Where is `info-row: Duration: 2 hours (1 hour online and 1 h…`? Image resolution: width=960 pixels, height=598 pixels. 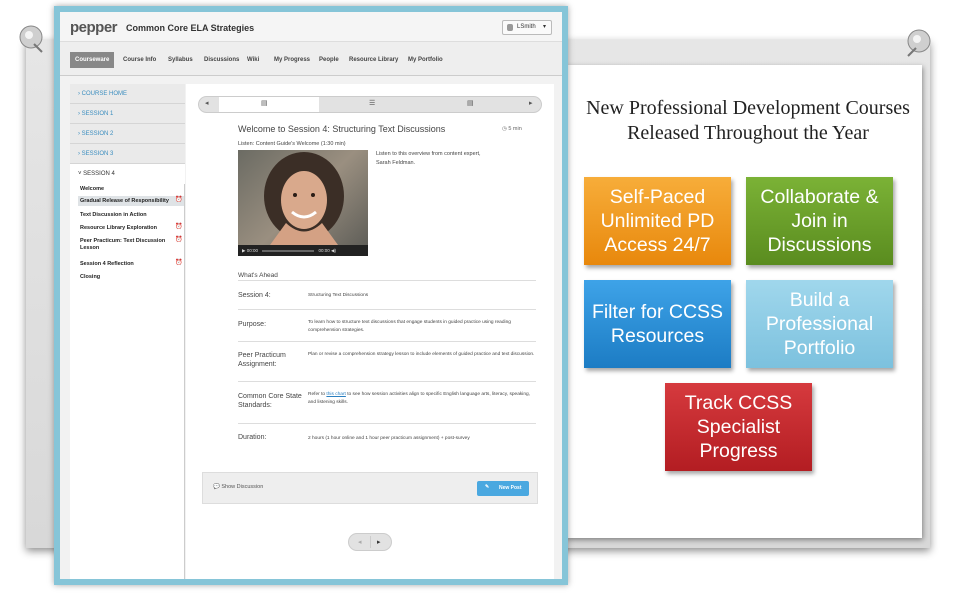 info-row: Duration: 2 hours (1 hour online and 1 h… is located at coordinates (387, 439).